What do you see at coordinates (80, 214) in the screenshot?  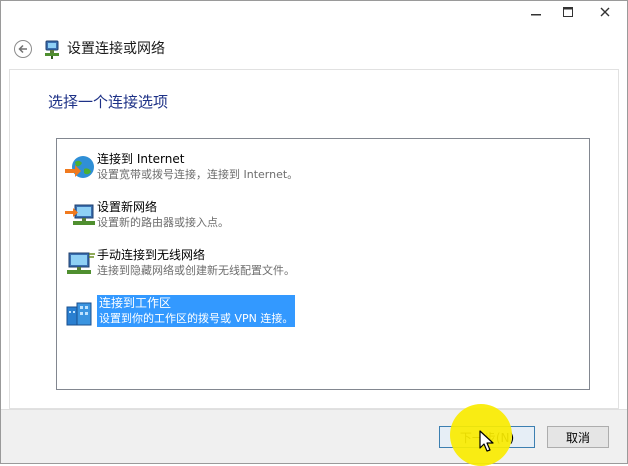 I see `new-network-icon` at bounding box center [80, 214].